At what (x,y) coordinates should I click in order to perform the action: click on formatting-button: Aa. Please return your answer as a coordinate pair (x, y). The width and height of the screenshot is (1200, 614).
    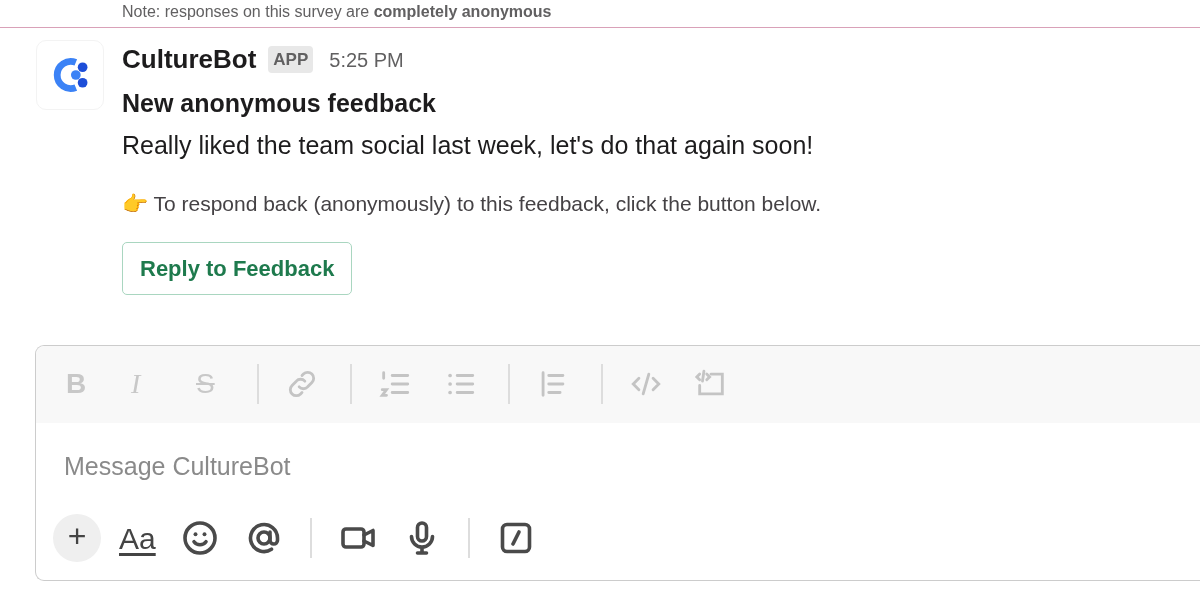
    Looking at the image, I should click on (137, 538).